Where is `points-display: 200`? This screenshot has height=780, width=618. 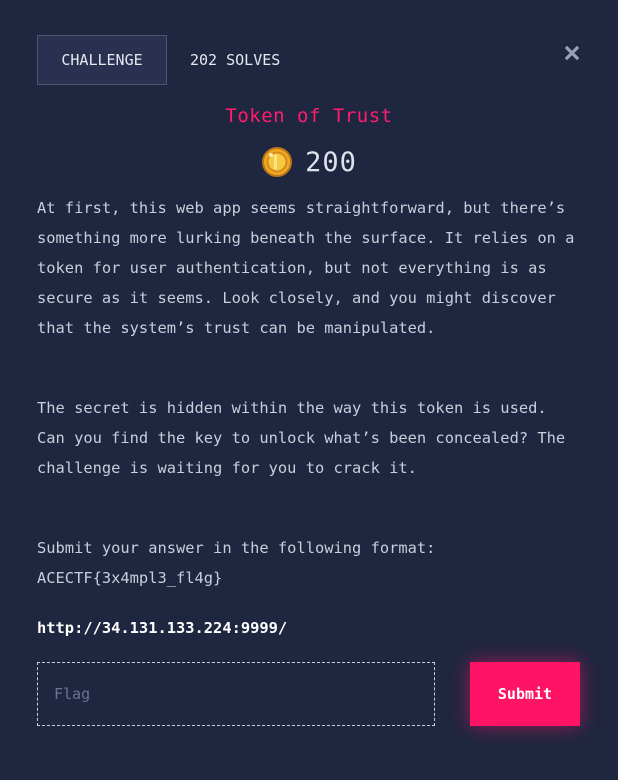 points-display: 200 is located at coordinates (309, 162).